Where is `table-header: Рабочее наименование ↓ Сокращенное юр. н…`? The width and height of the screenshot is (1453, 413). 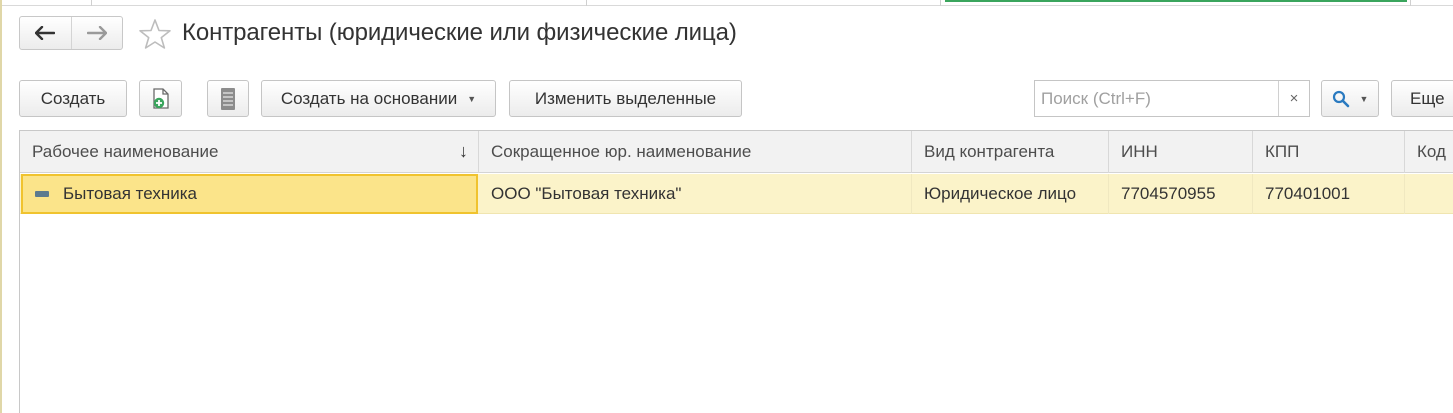 table-header: Рабочее наименование ↓ Сокращенное юр. н… is located at coordinates (736, 152).